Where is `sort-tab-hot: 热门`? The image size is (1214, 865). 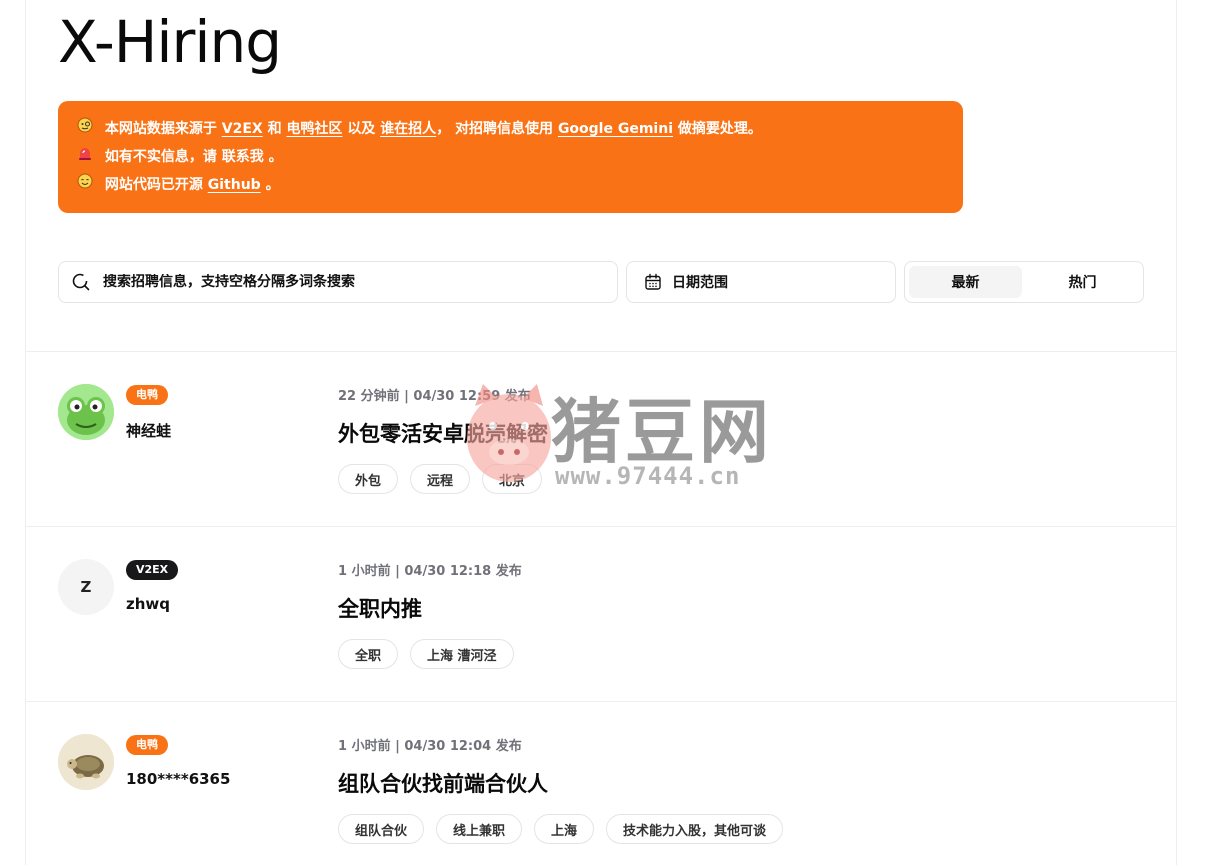 sort-tab-hot: 热门 is located at coordinates (1082, 282).